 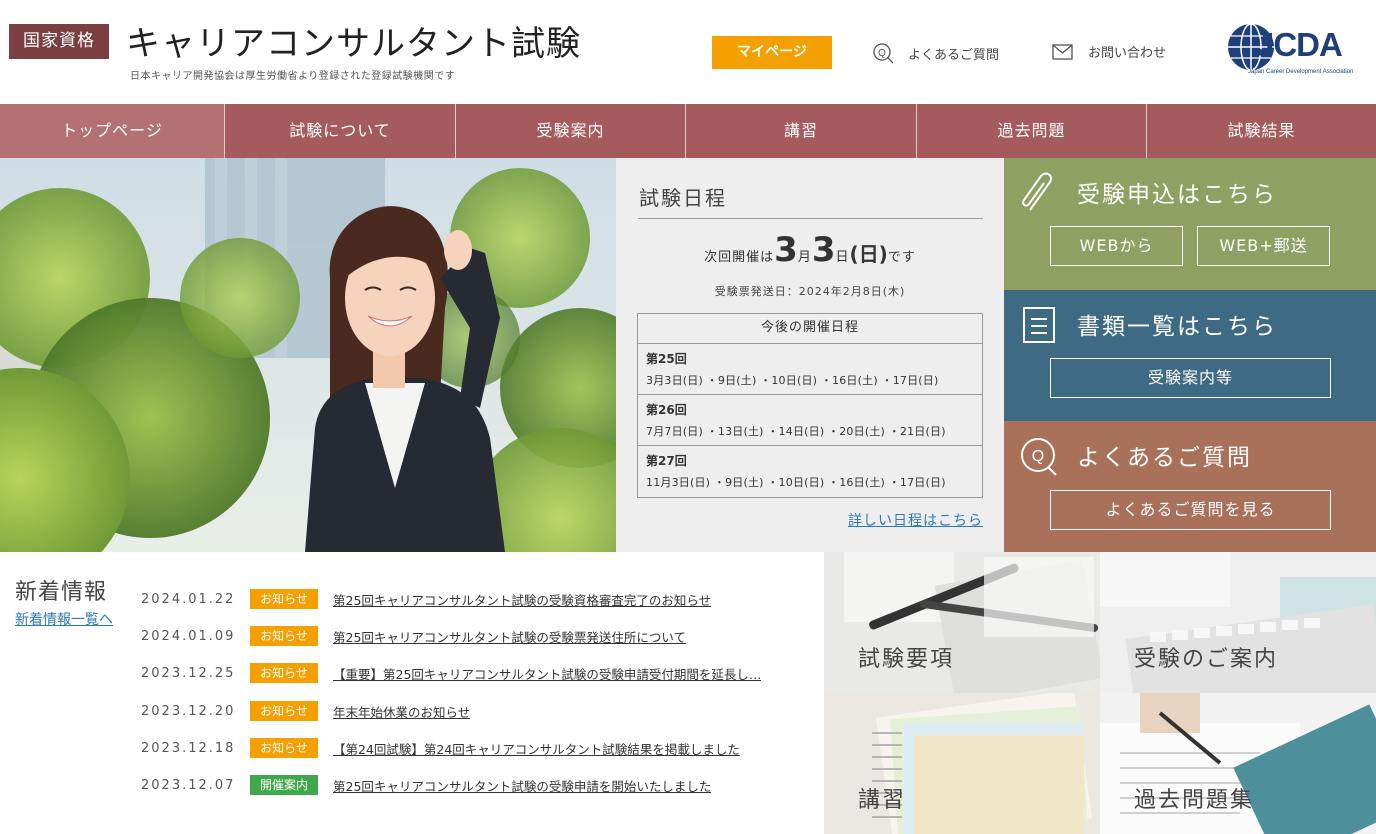 I want to click on next-month: 3, so click(x=786, y=250).